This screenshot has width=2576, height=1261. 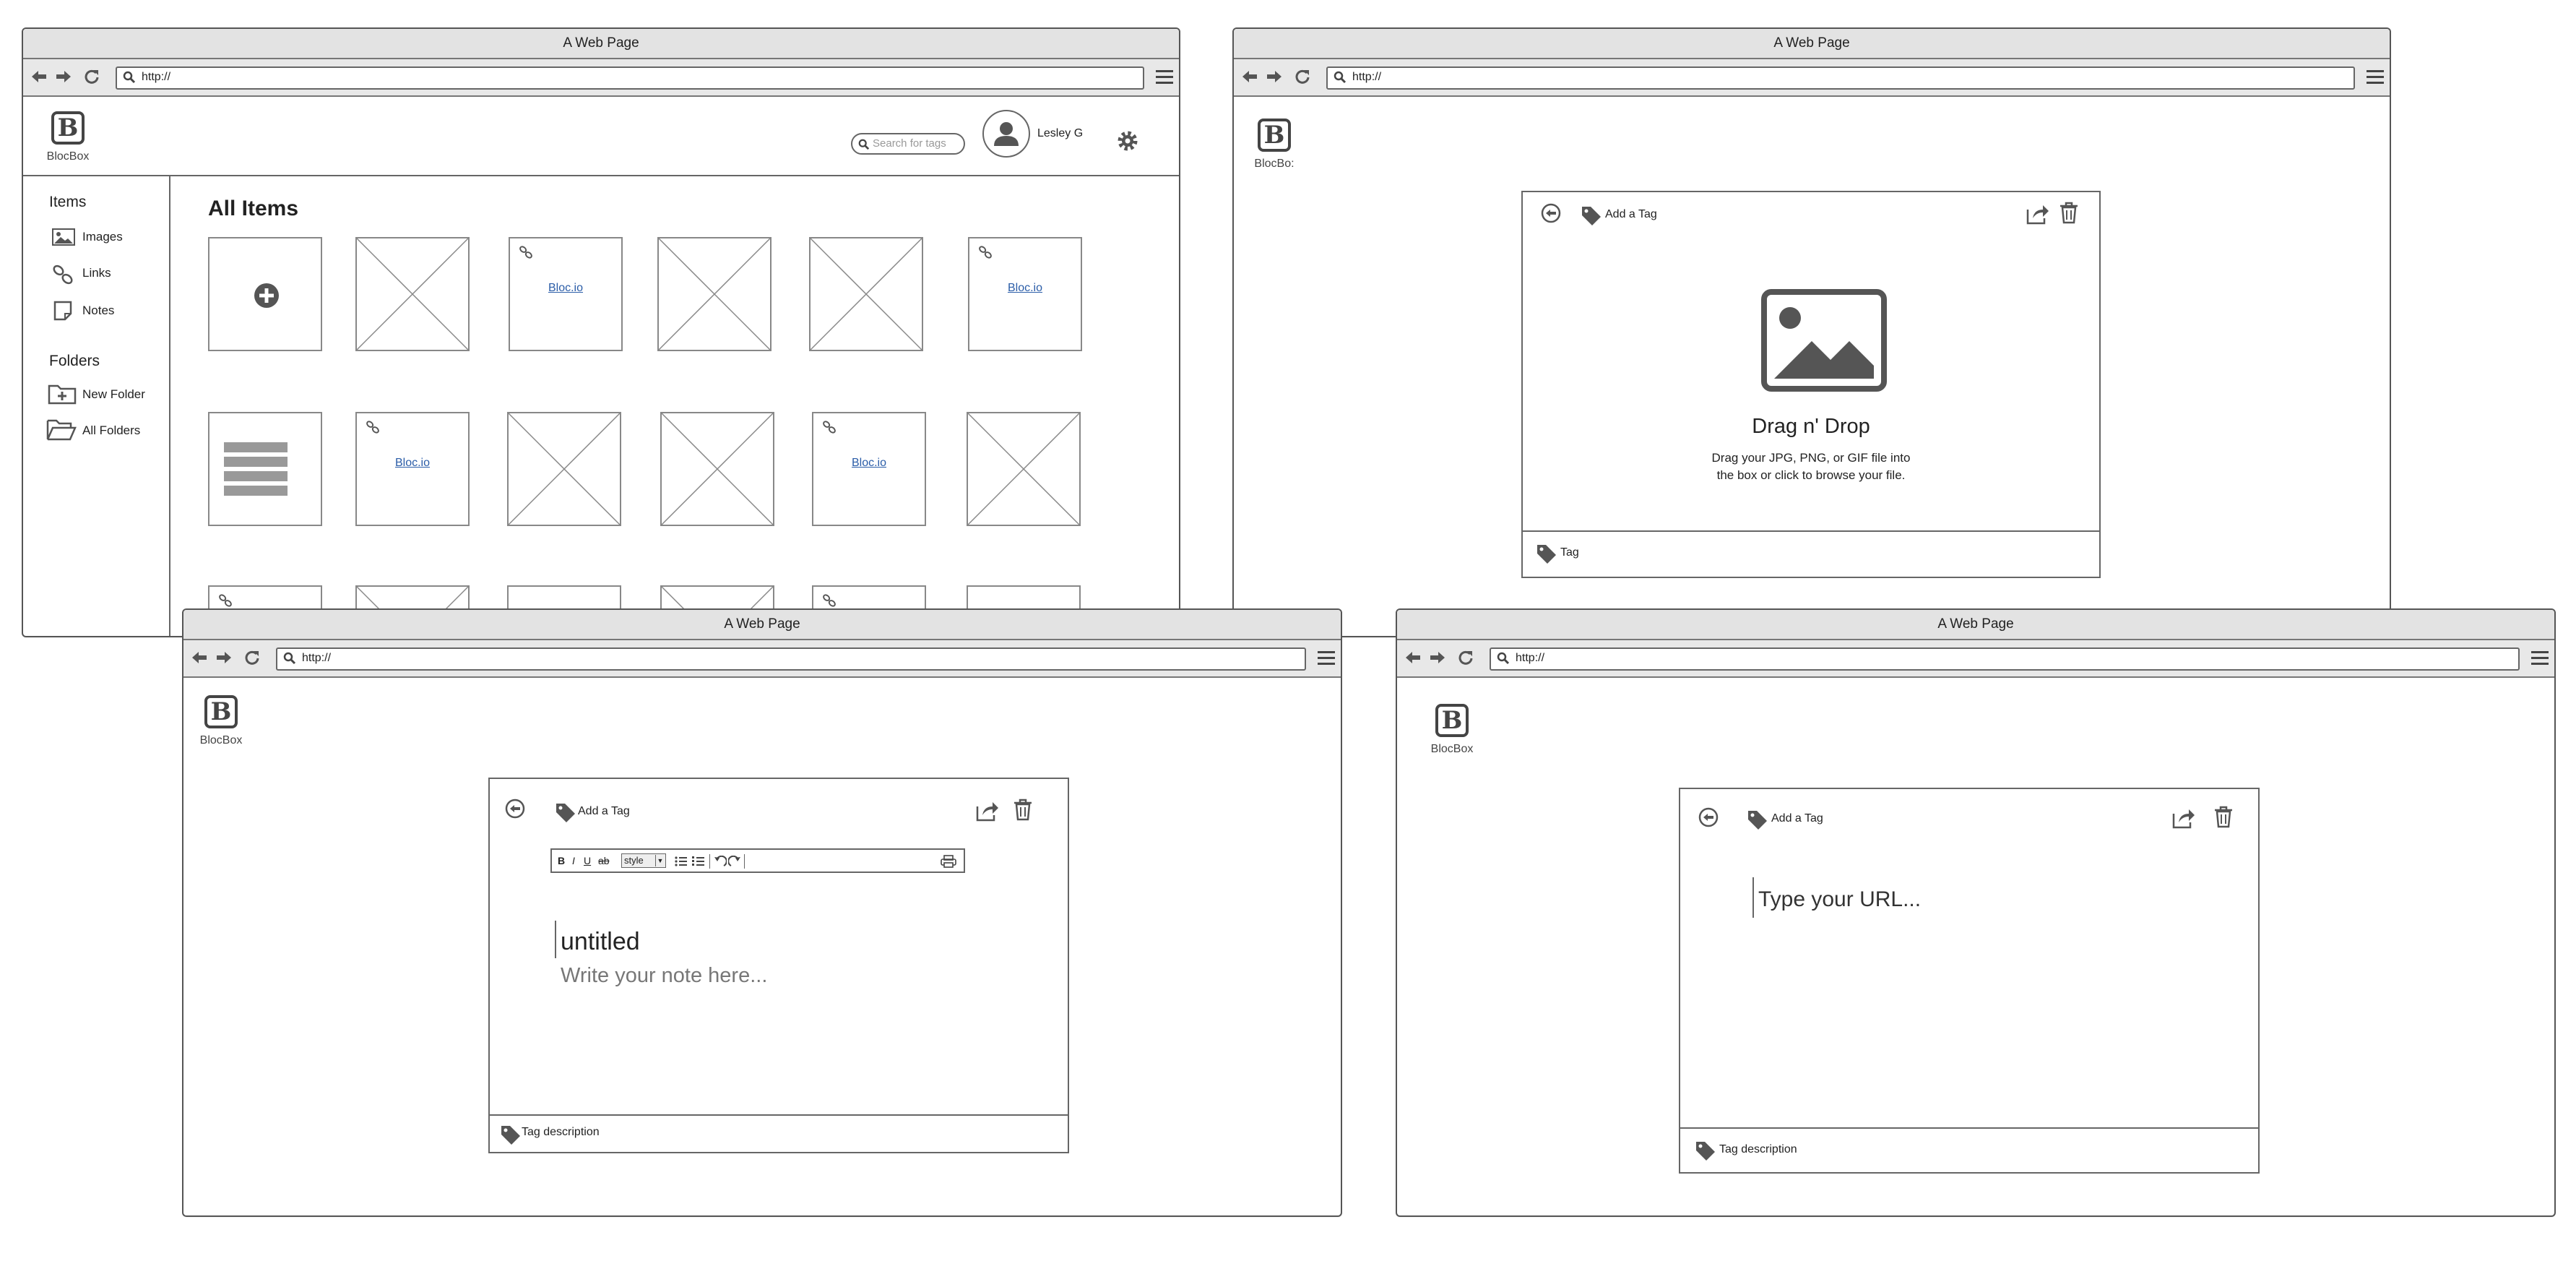 I want to click on add-item-tile, so click(x=265, y=294).